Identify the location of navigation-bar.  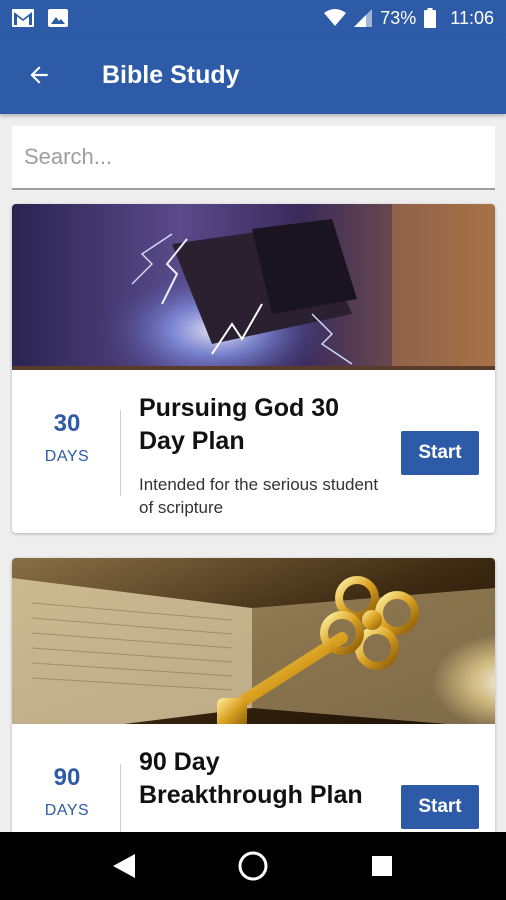
(253, 866).